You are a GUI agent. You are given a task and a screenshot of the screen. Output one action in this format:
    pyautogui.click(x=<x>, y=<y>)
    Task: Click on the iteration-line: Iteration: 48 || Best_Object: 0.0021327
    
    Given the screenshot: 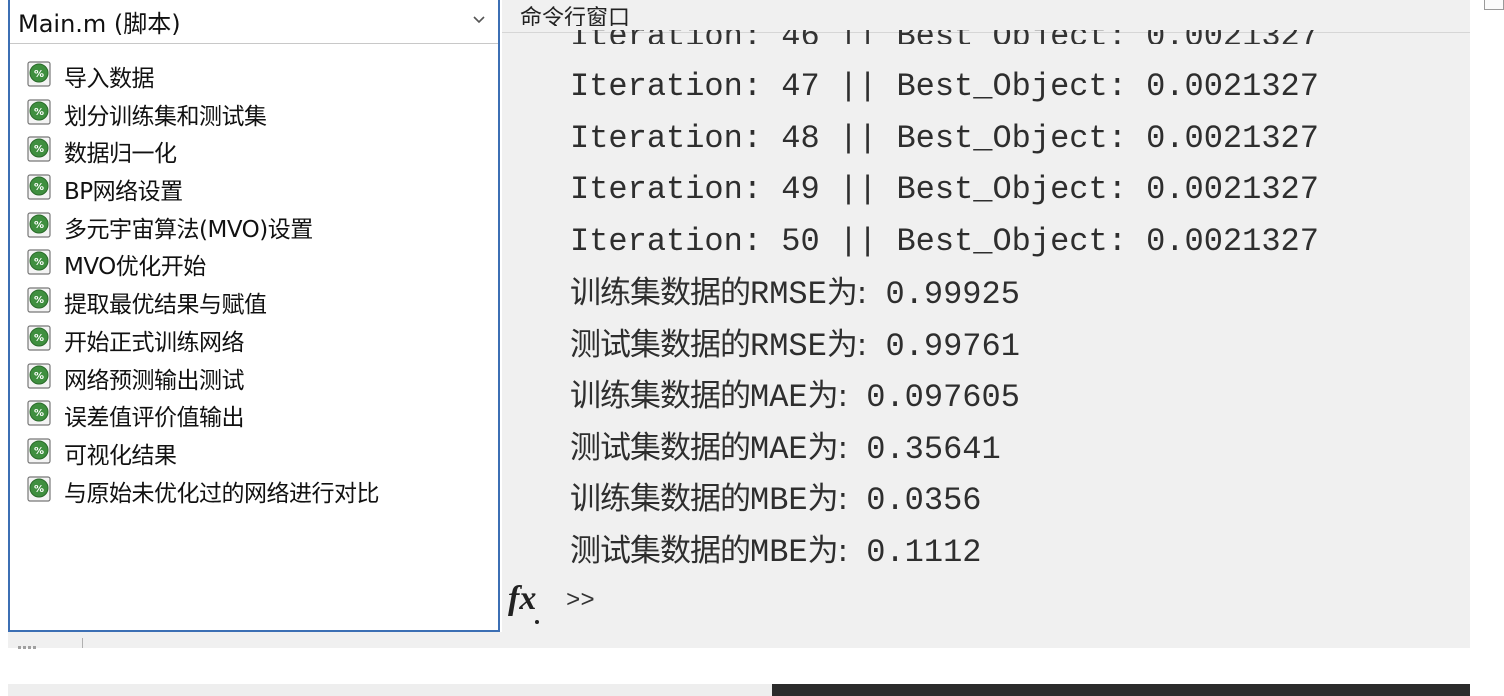 What is the action you would take?
    pyautogui.click(x=944, y=138)
    